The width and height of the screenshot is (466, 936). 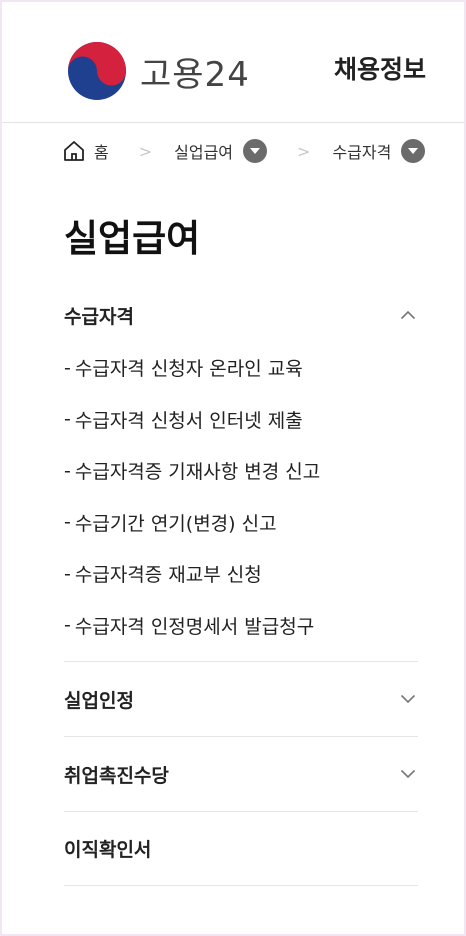 I want to click on accordion-header-label: 수급자격, so click(x=99, y=316).